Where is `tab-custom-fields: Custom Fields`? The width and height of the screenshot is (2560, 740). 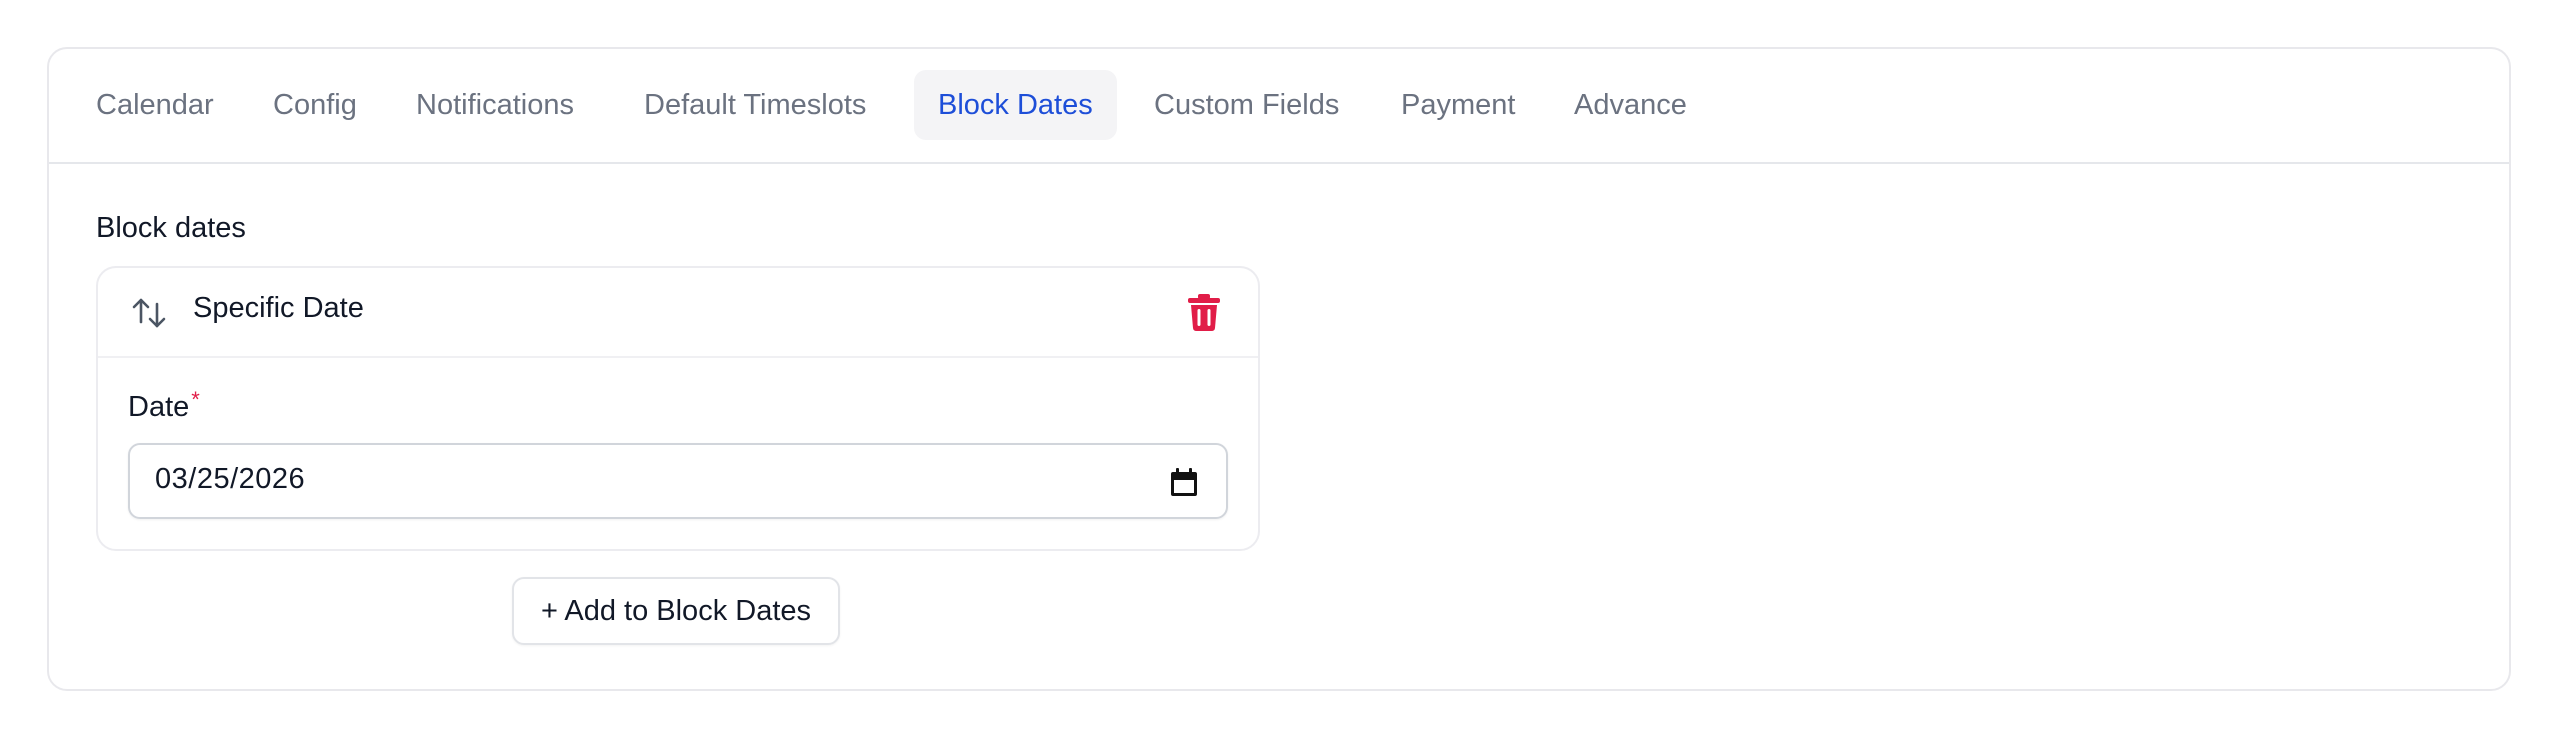
tab-custom-fields: Custom Fields is located at coordinates (1246, 105).